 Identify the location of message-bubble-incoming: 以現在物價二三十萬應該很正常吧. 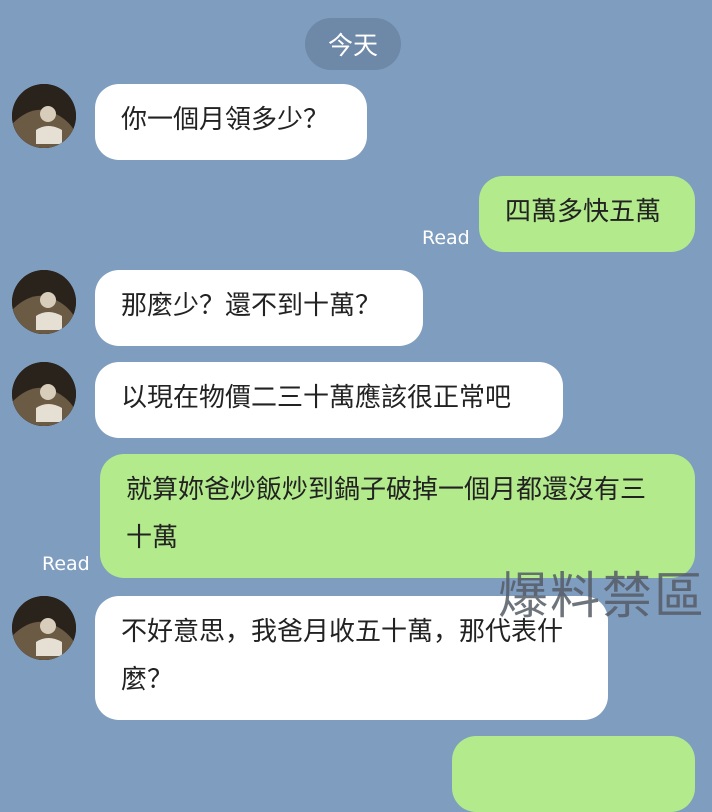
(329, 400).